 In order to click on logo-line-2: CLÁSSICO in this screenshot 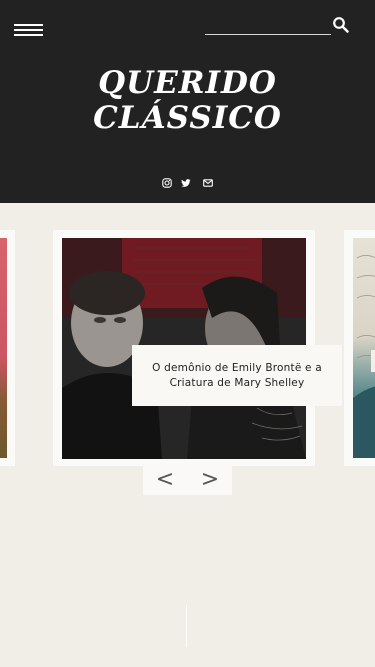, I will do `click(187, 118)`.